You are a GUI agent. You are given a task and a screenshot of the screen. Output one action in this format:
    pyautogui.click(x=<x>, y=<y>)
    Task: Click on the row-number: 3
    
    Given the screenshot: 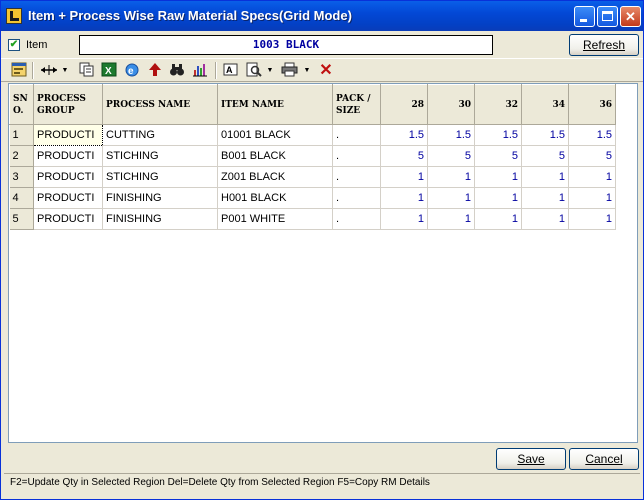 What is the action you would take?
    pyautogui.click(x=21, y=177)
    